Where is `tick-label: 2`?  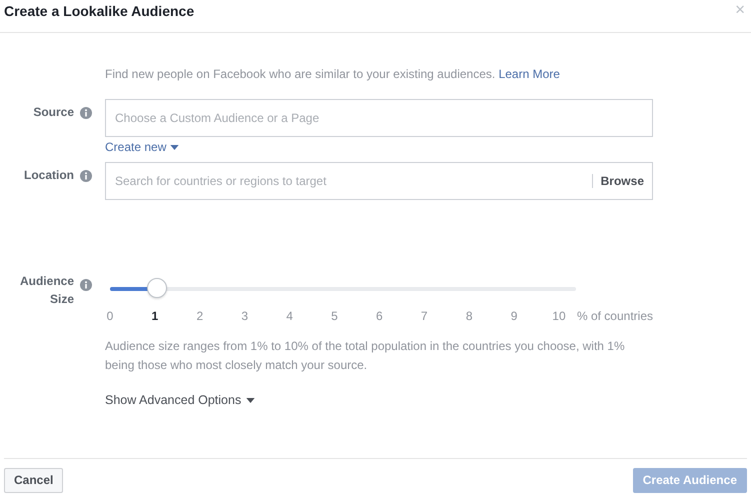 tick-label: 2 is located at coordinates (200, 316).